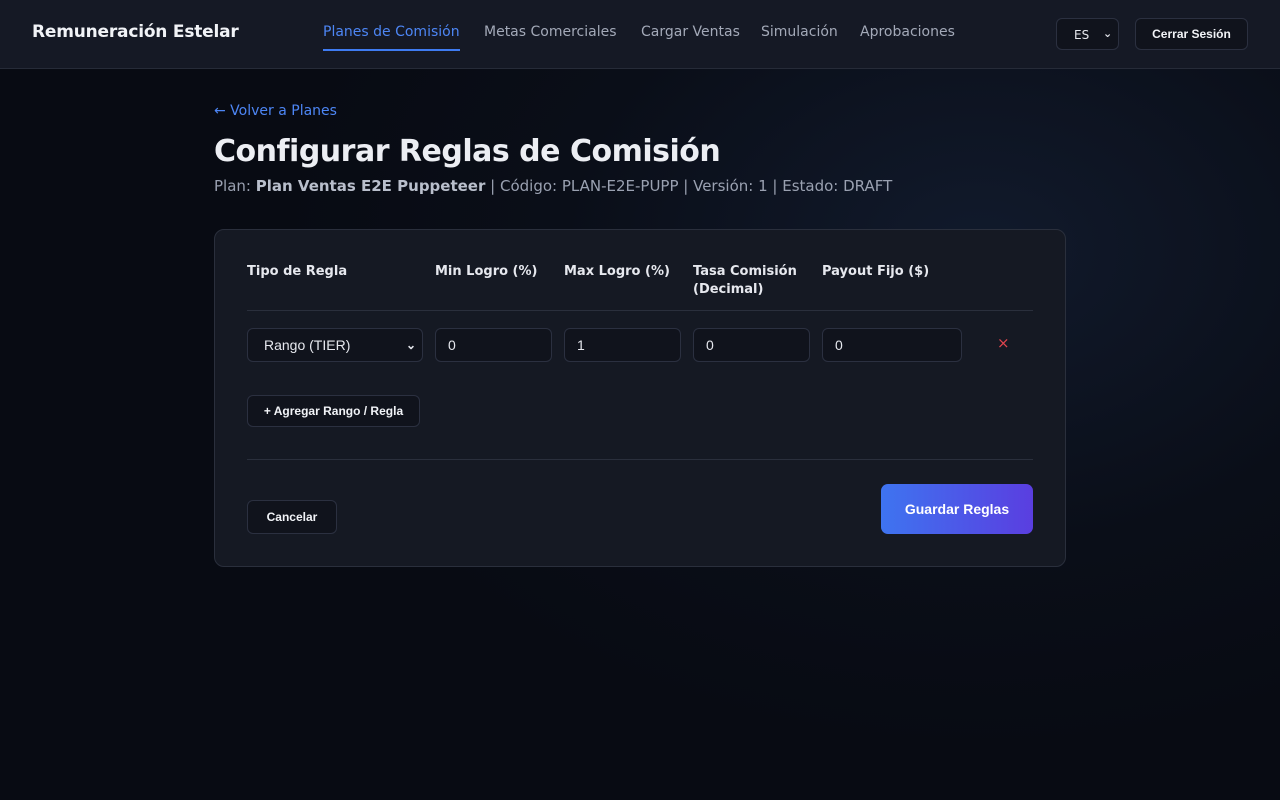 The width and height of the screenshot is (1280, 800). I want to click on nav-item-cargar-ventas: Cargar Ventas, so click(690, 36).